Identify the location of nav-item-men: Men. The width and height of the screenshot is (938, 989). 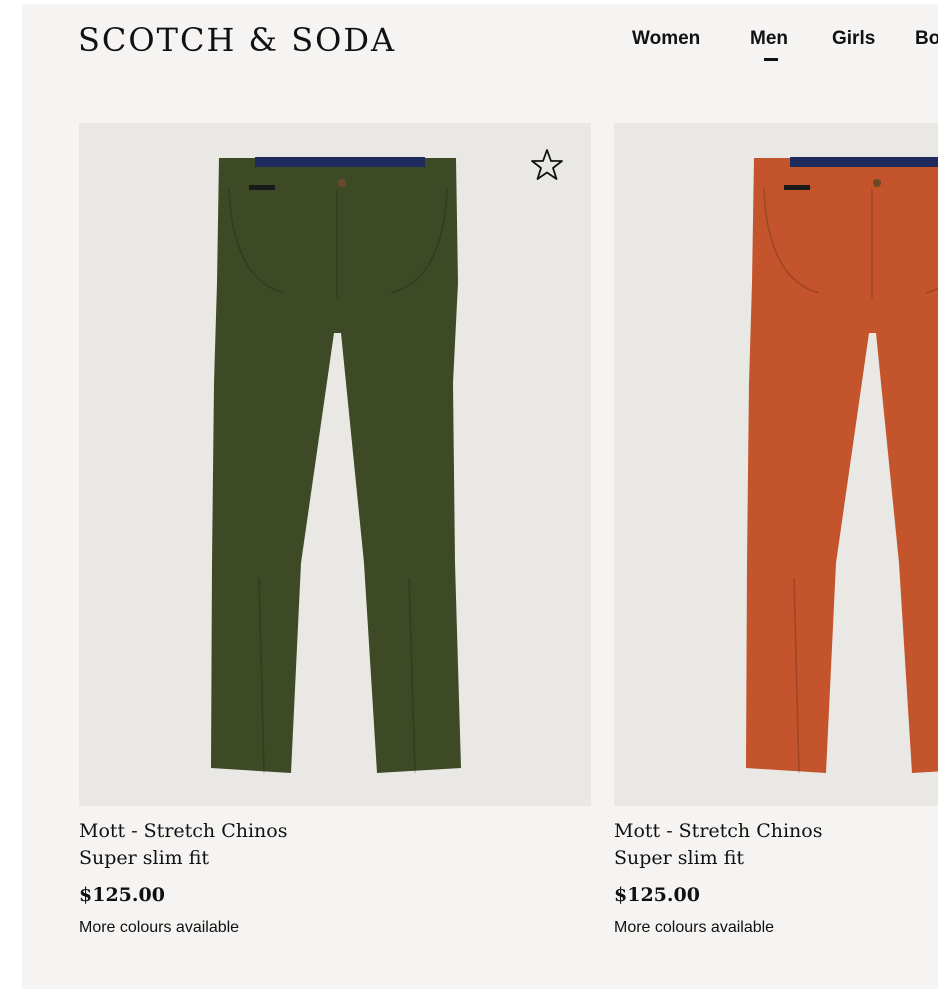
(769, 44).